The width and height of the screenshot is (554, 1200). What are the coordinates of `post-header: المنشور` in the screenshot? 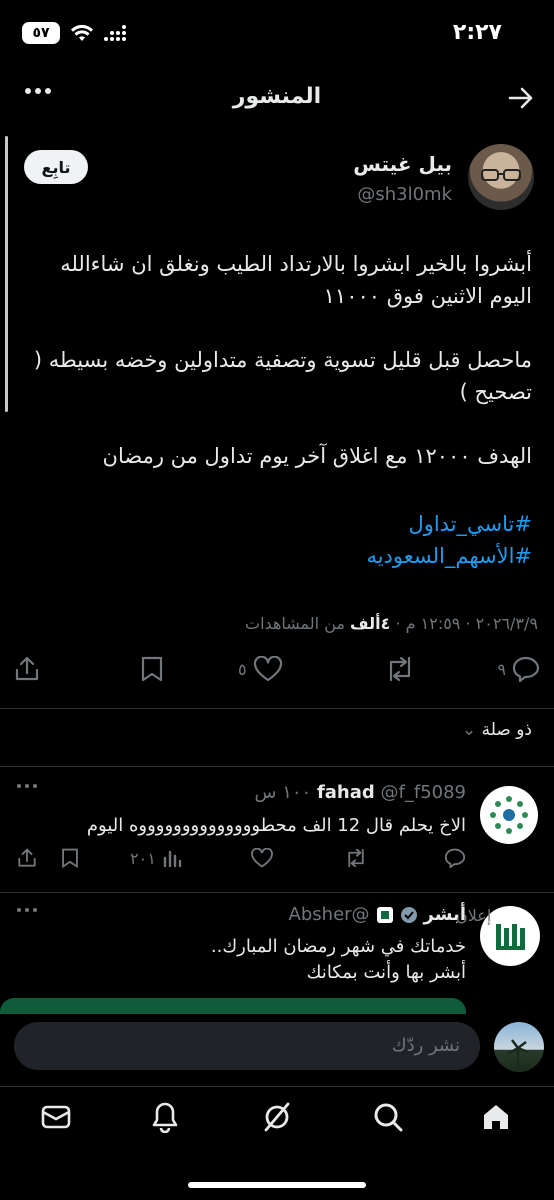 It's located at (277, 99).